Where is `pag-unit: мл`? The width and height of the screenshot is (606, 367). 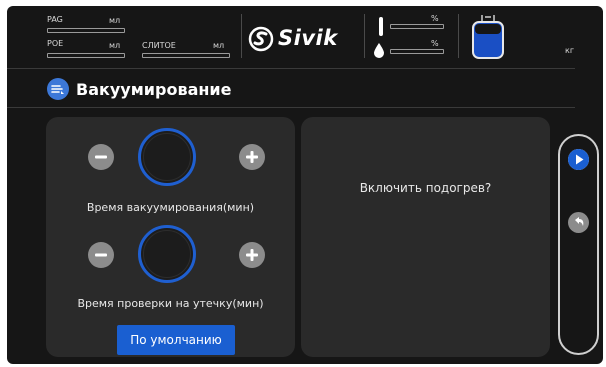 pag-unit: мл is located at coordinates (115, 20).